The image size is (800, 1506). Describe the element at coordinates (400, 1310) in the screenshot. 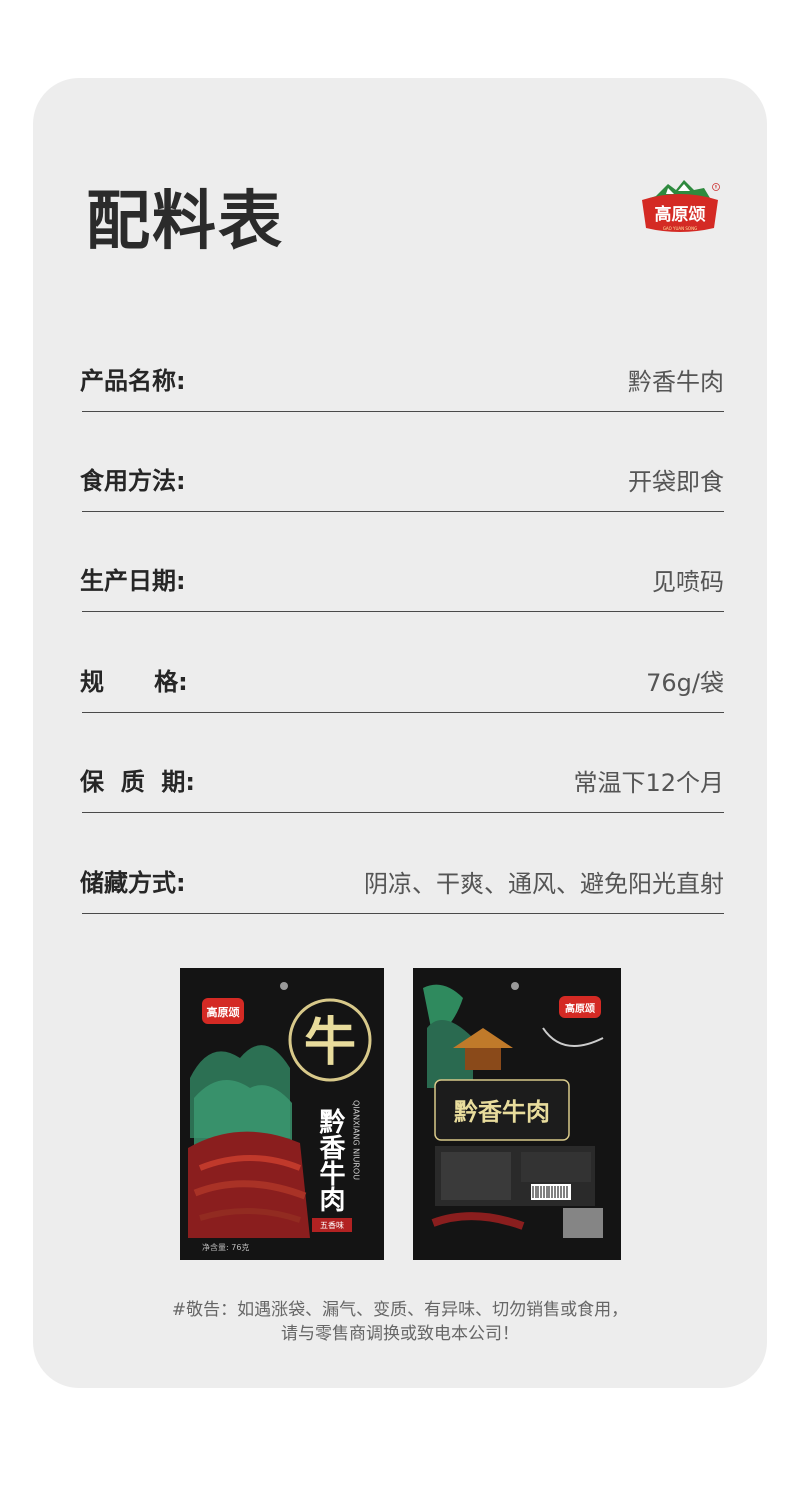

I see `warning-line-1: #敬告：如遇涨袋、漏气、变质、有异味、切勿销售或食用，` at that location.